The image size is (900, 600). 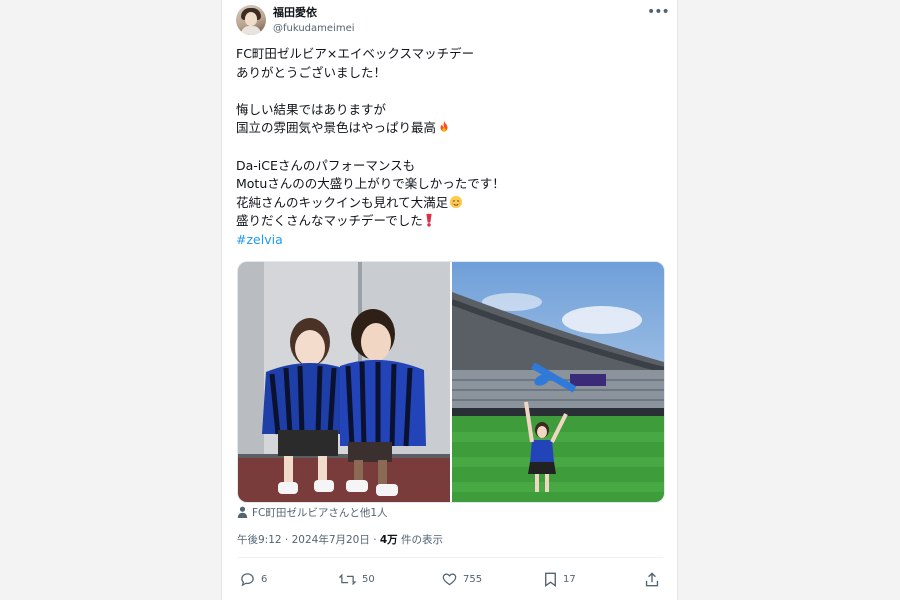 I want to click on share-button, so click(x=655, y=579).